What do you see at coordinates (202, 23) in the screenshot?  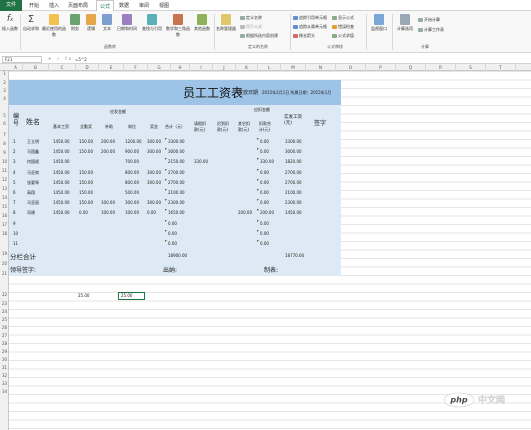 I see `more-functions-button: 其他函数` at bounding box center [202, 23].